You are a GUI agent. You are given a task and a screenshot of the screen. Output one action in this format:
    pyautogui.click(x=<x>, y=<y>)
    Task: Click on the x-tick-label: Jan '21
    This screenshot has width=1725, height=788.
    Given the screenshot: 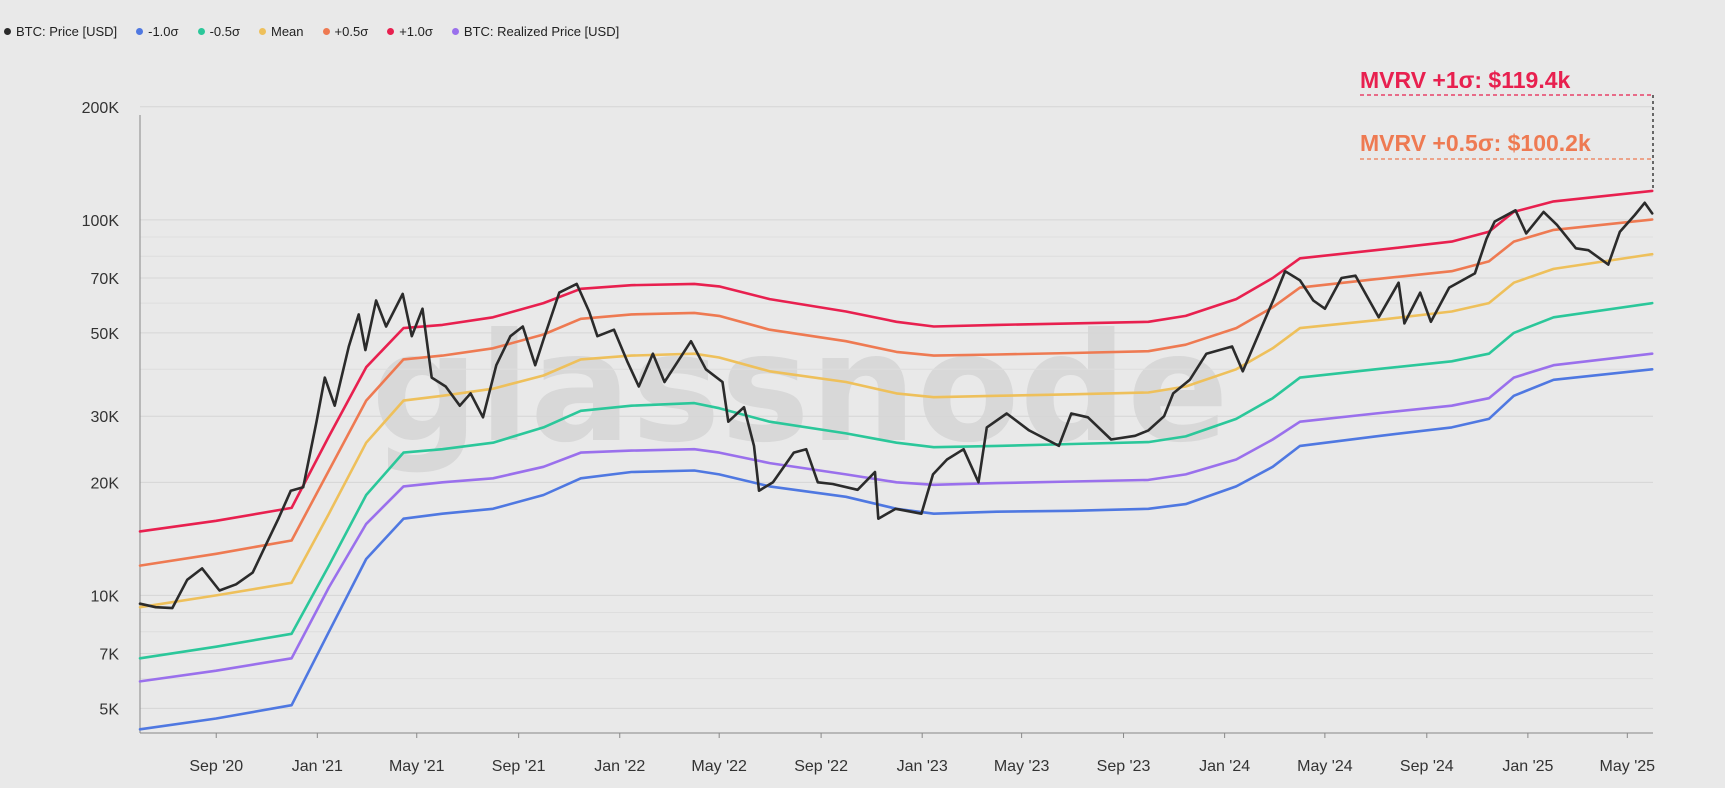 What is the action you would take?
    pyautogui.click(x=317, y=766)
    